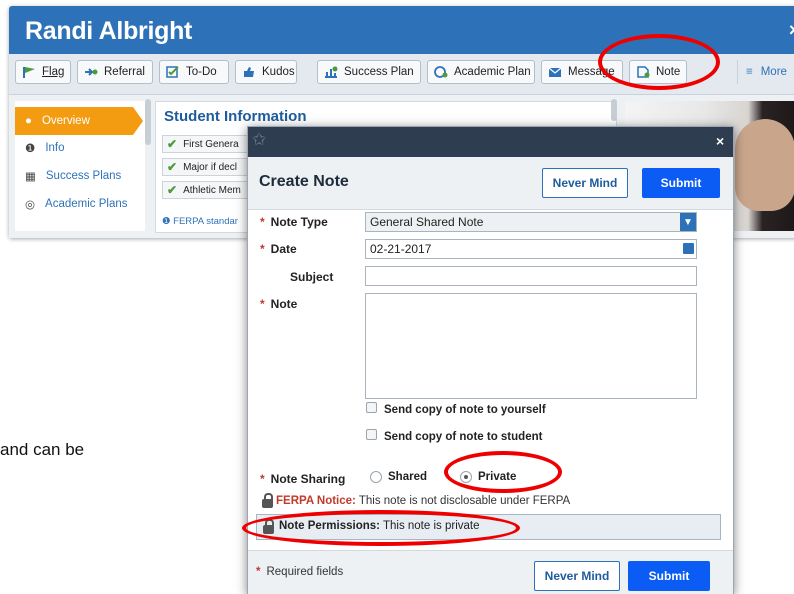 Image resolution: width=794 pixels, height=594 pixels. What do you see at coordinates (148, 122) in the screenshot?
I see `sidebar-scrollbar` at bounding box center [148, 122].